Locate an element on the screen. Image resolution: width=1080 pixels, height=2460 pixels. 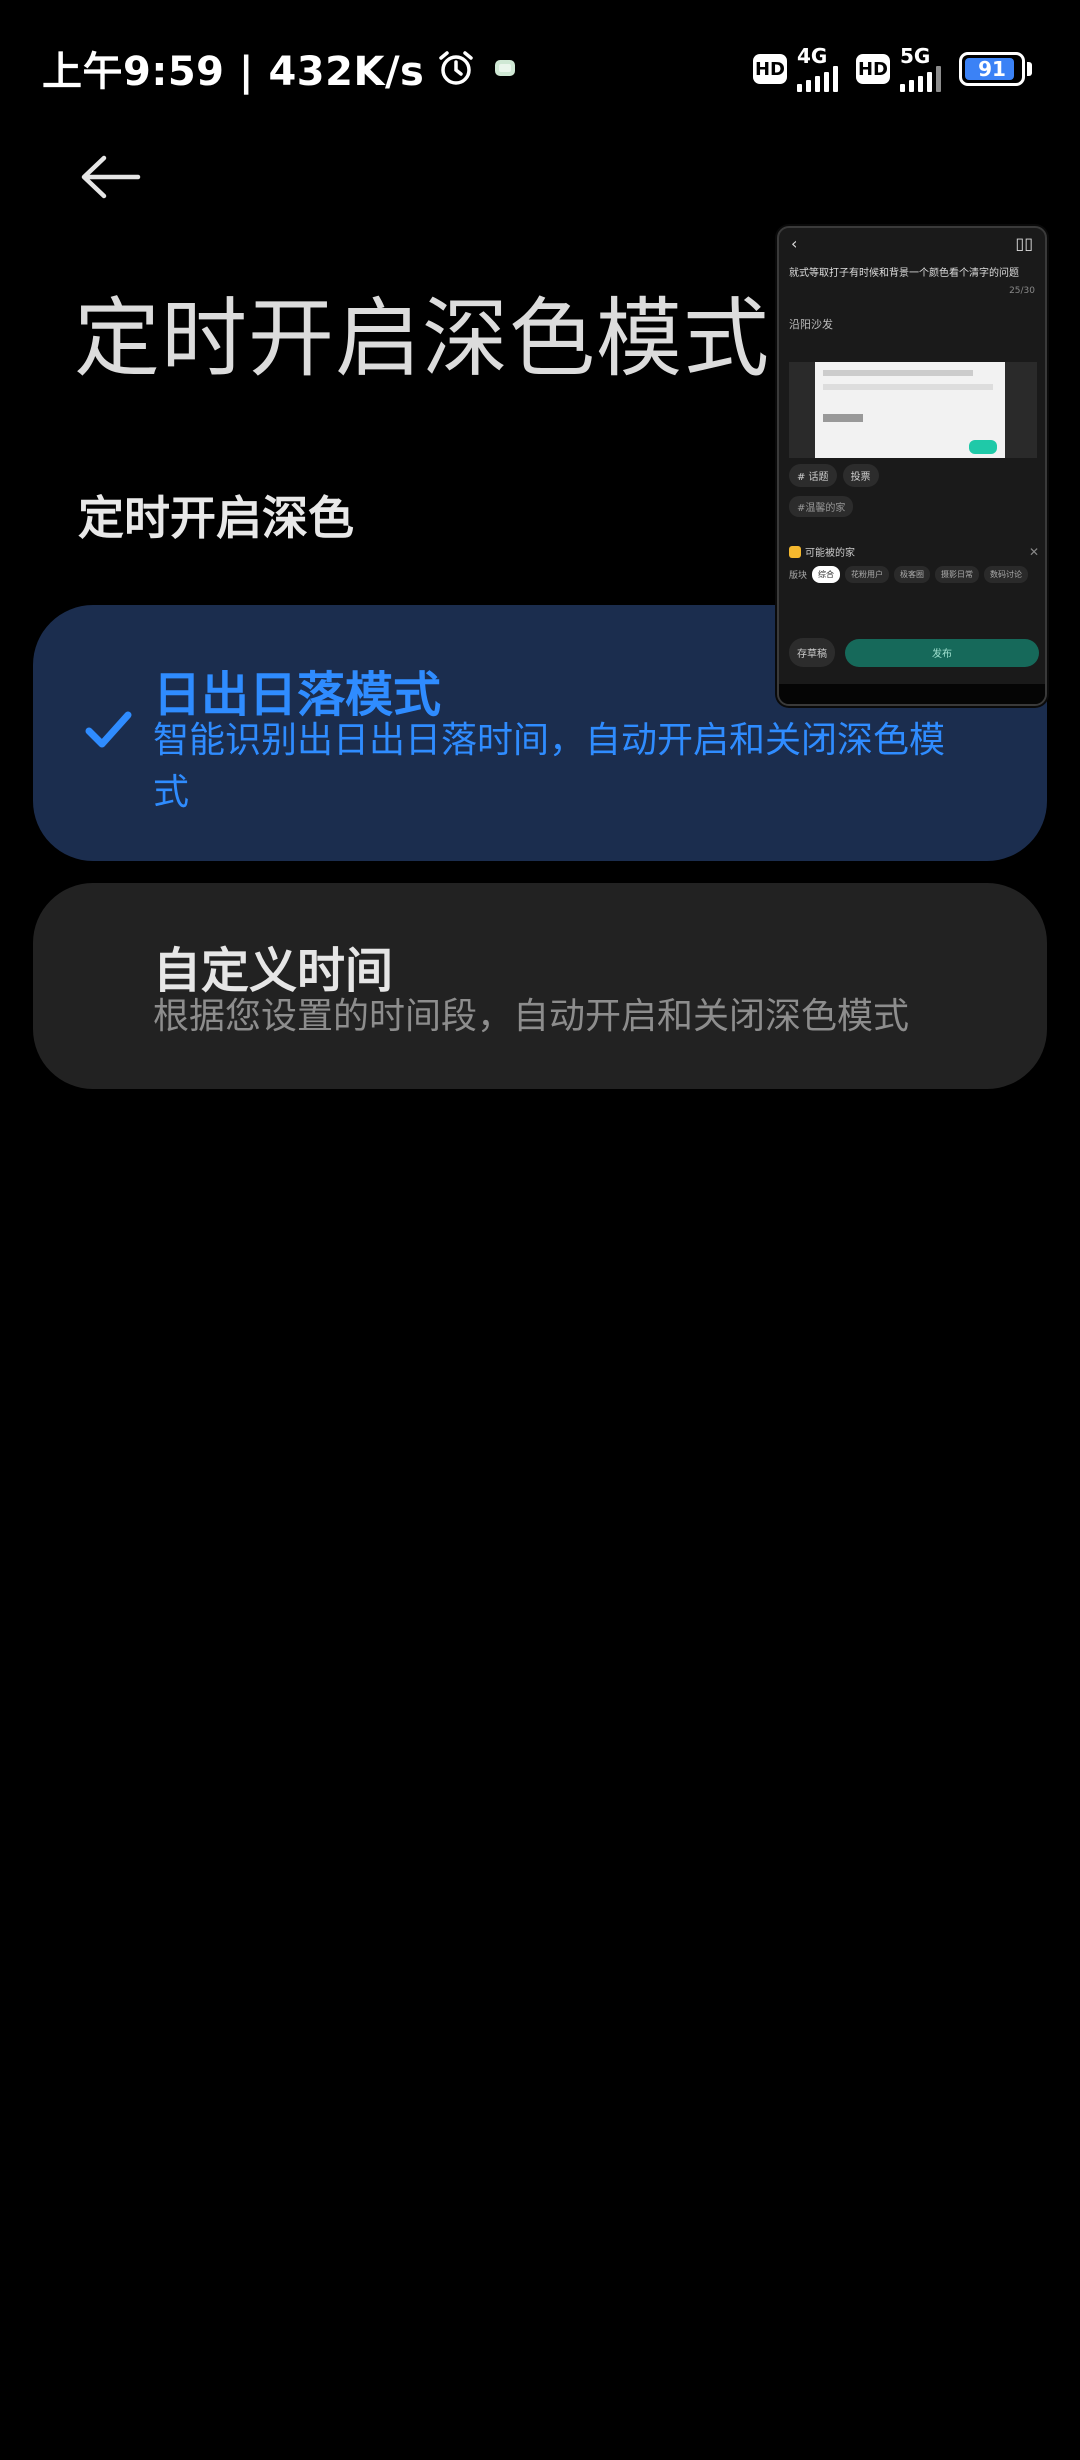
floating-image-preview is located at coordinates (913, 410).